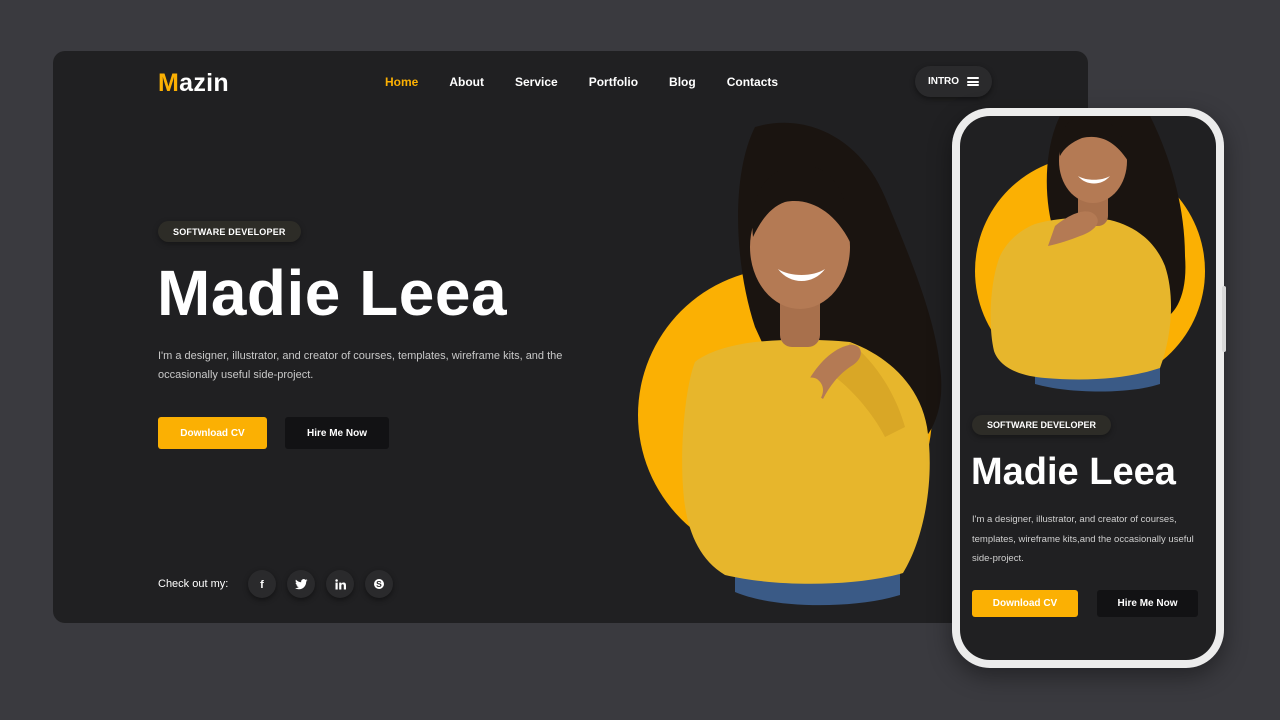 Image resolution: width=1280 pixels, height=720 pixels. What do you see at coordinates (340, 584) in the screenshot?
I see `linkedin-icon` at bounding box center [340, 584].